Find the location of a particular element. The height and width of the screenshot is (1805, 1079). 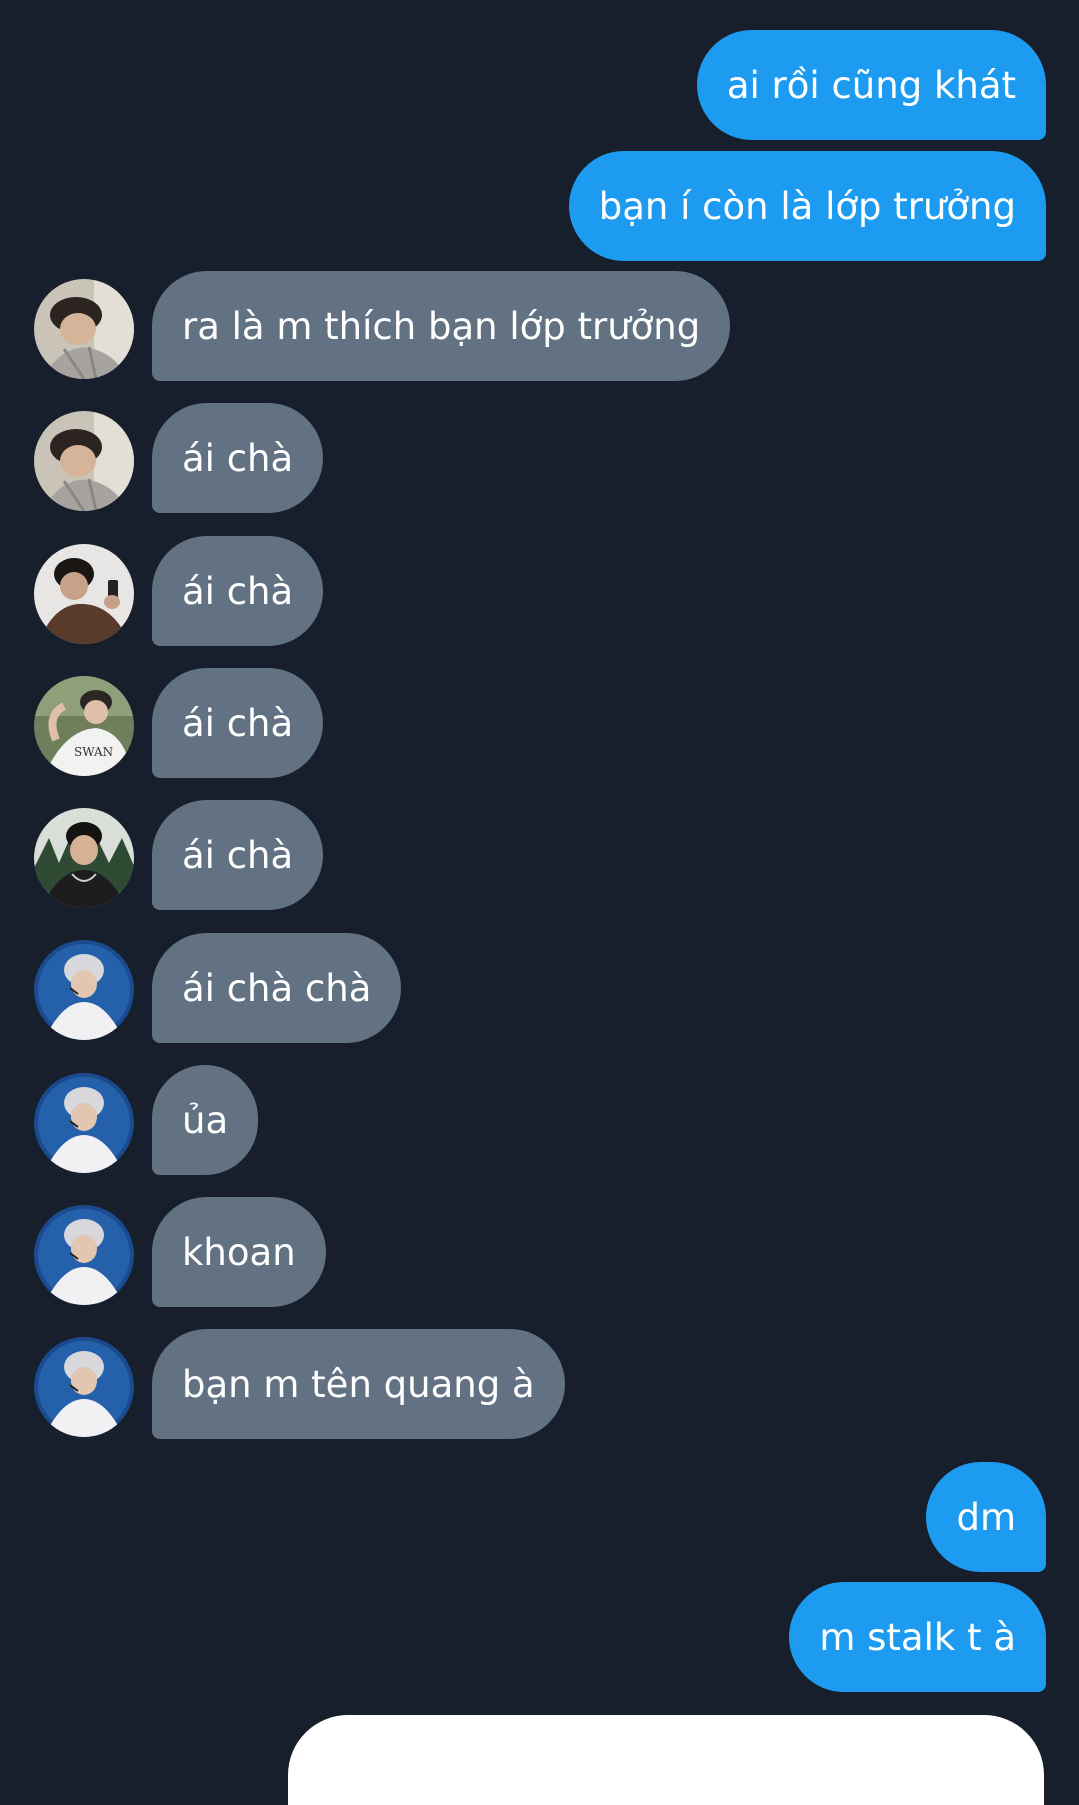

message-text: bạn m tên quang à is located at coordinates (358, 1384).